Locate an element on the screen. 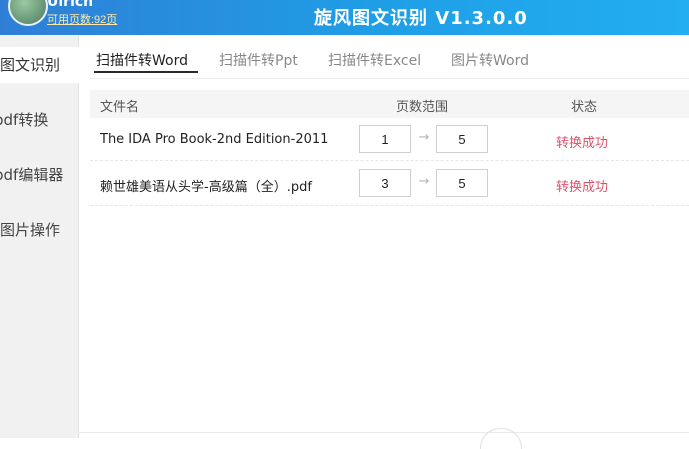  sidebar-item-label: 图文识别 is located at coordinates (30, 65).